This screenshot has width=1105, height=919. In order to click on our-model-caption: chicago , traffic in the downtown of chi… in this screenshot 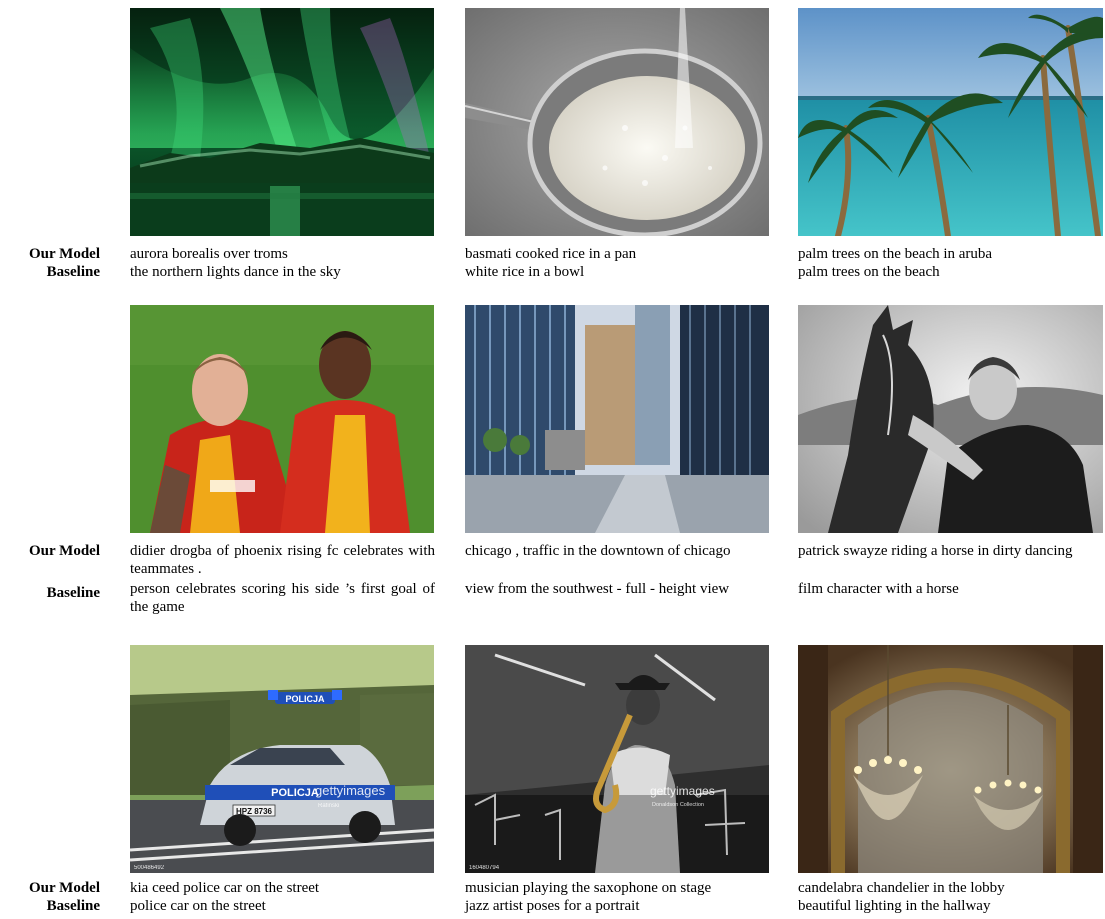, I will do `click(598, 551)`.